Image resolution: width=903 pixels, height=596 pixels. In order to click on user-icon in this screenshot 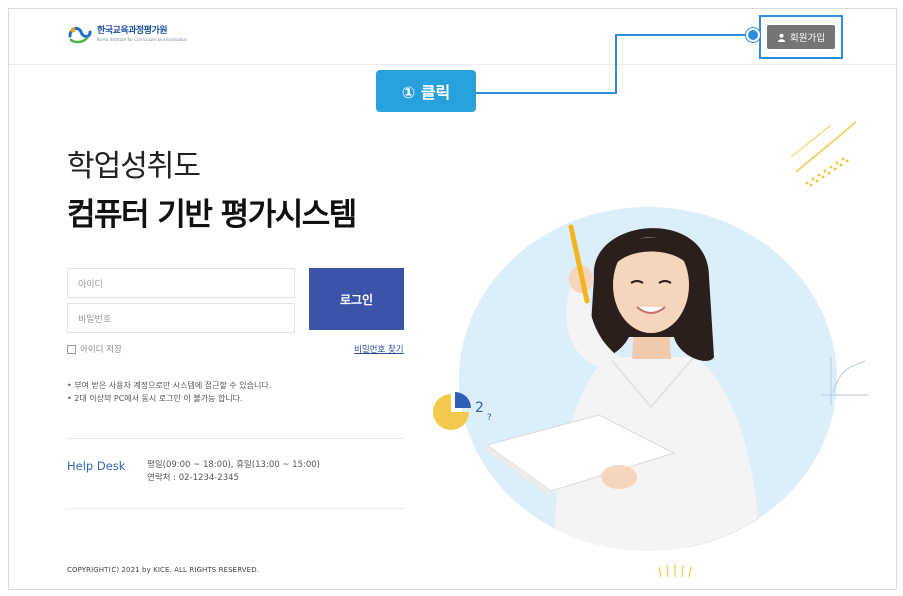, I will do `click(781, 37)`.